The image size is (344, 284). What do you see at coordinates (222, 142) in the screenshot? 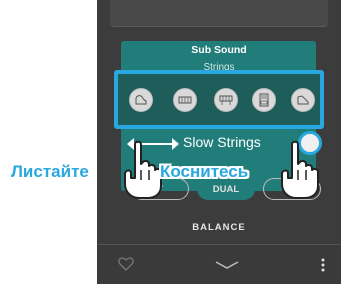
I see `selected-tone-name: Slow Strings` at bounding box center [222, 142].